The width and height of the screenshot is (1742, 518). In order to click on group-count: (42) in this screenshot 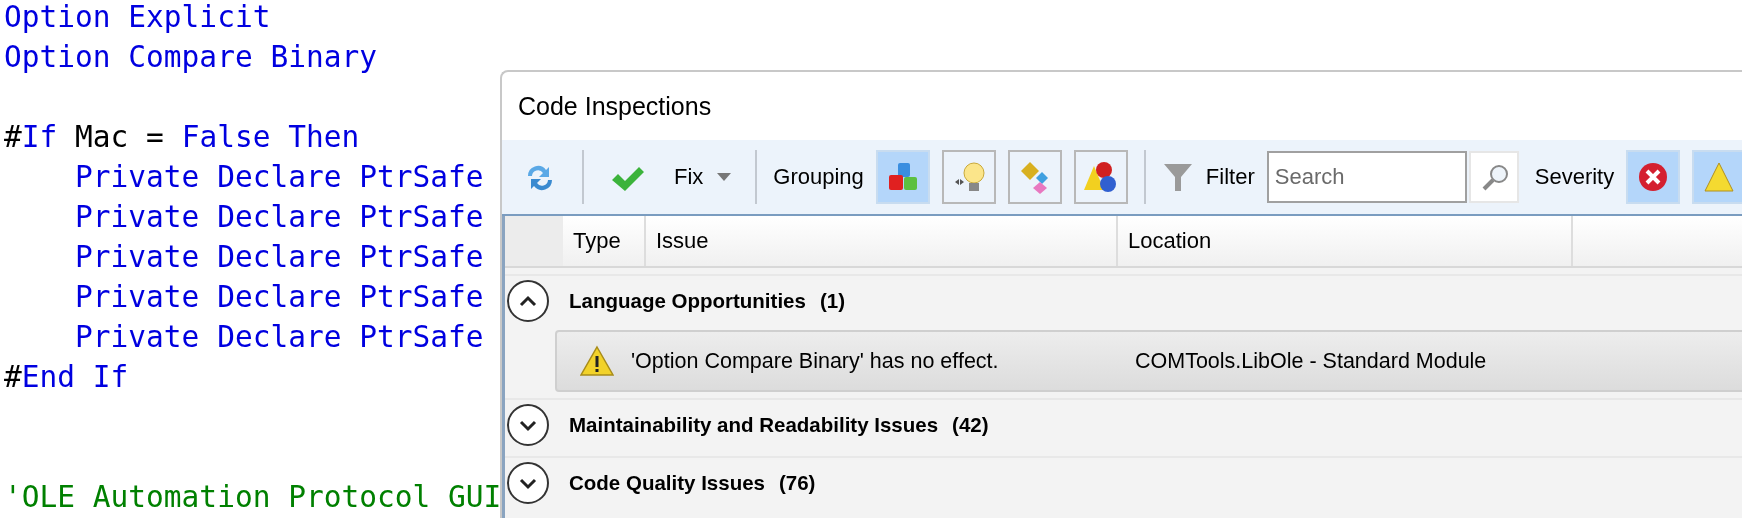, I will do `click(970, 425)`.